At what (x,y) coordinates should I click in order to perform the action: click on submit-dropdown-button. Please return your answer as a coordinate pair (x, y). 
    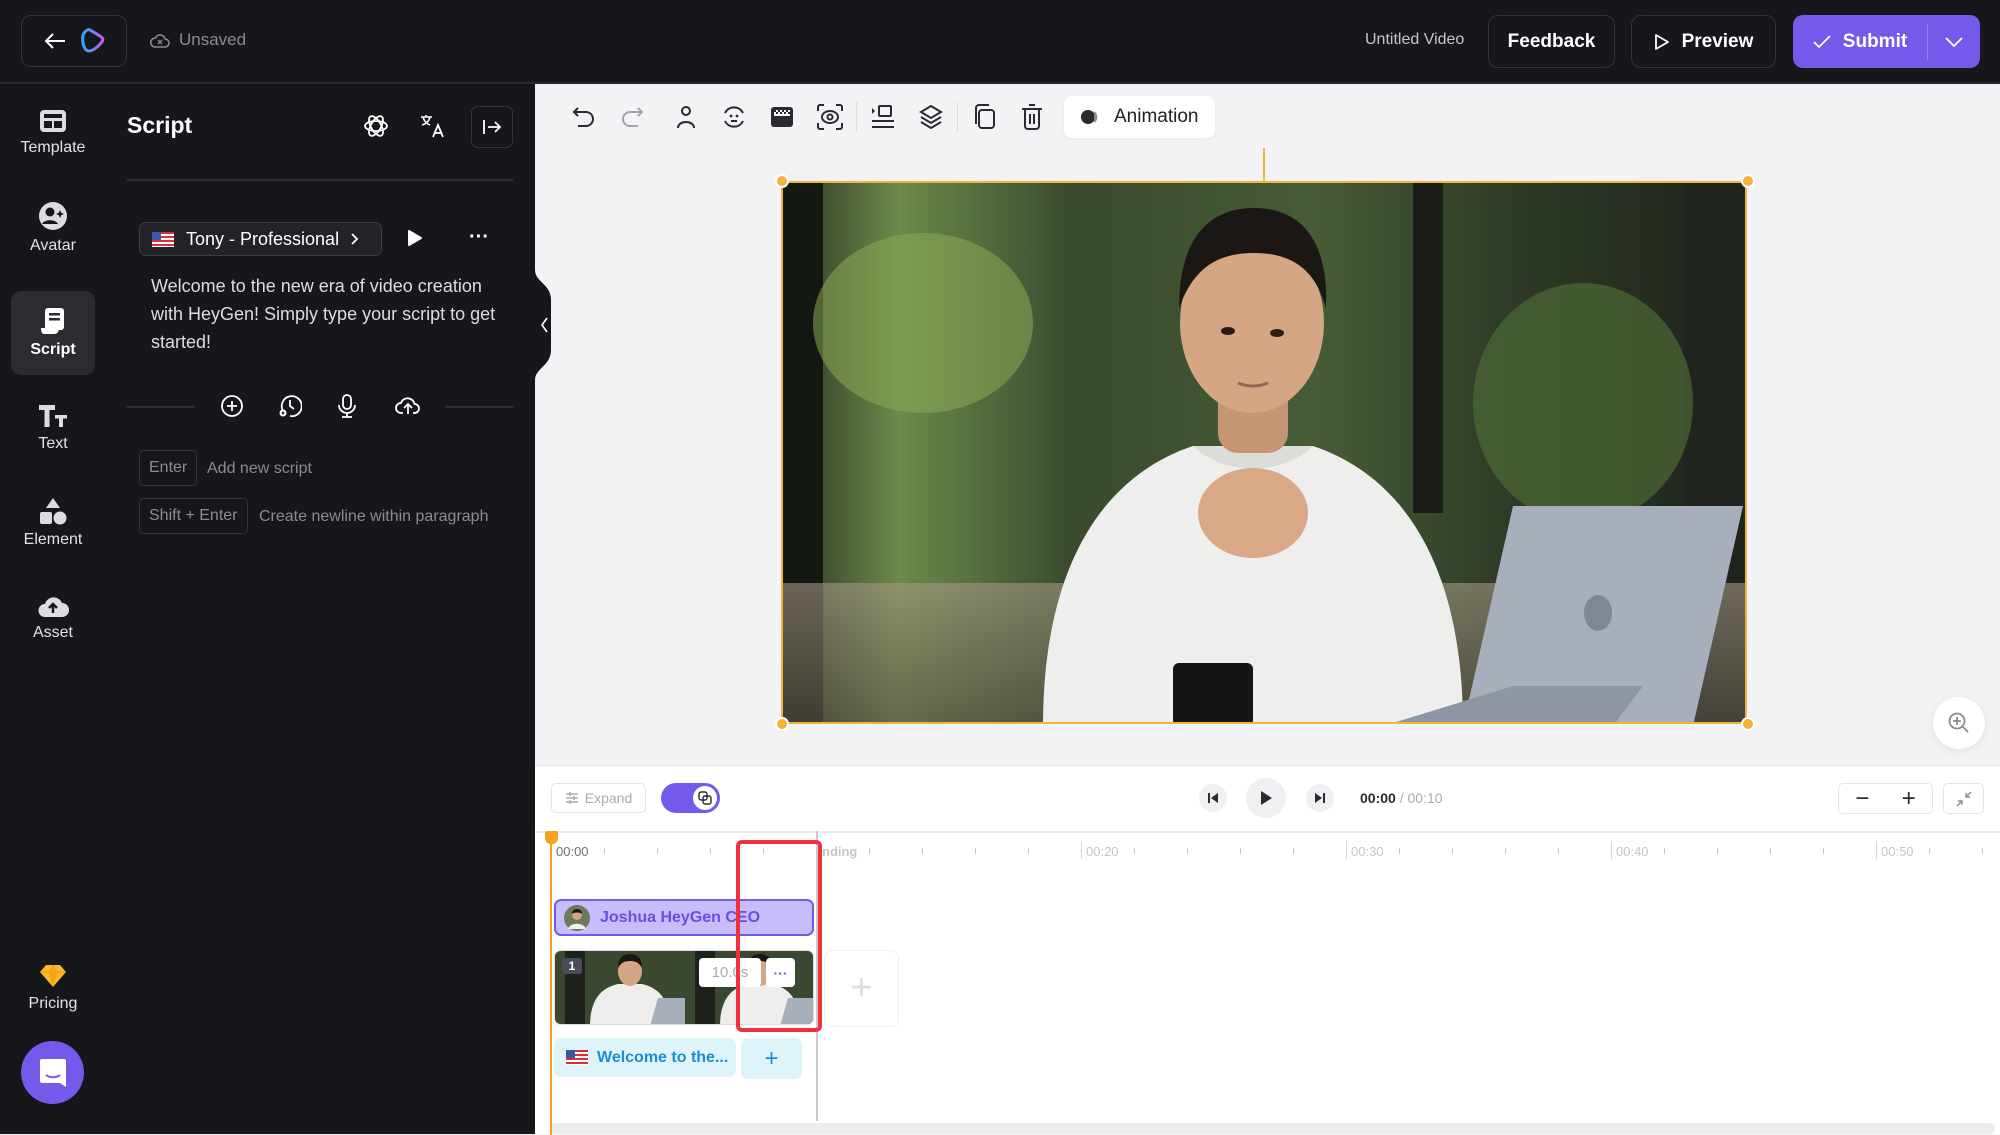
    Looking at the image, I should click on (1954, 41).